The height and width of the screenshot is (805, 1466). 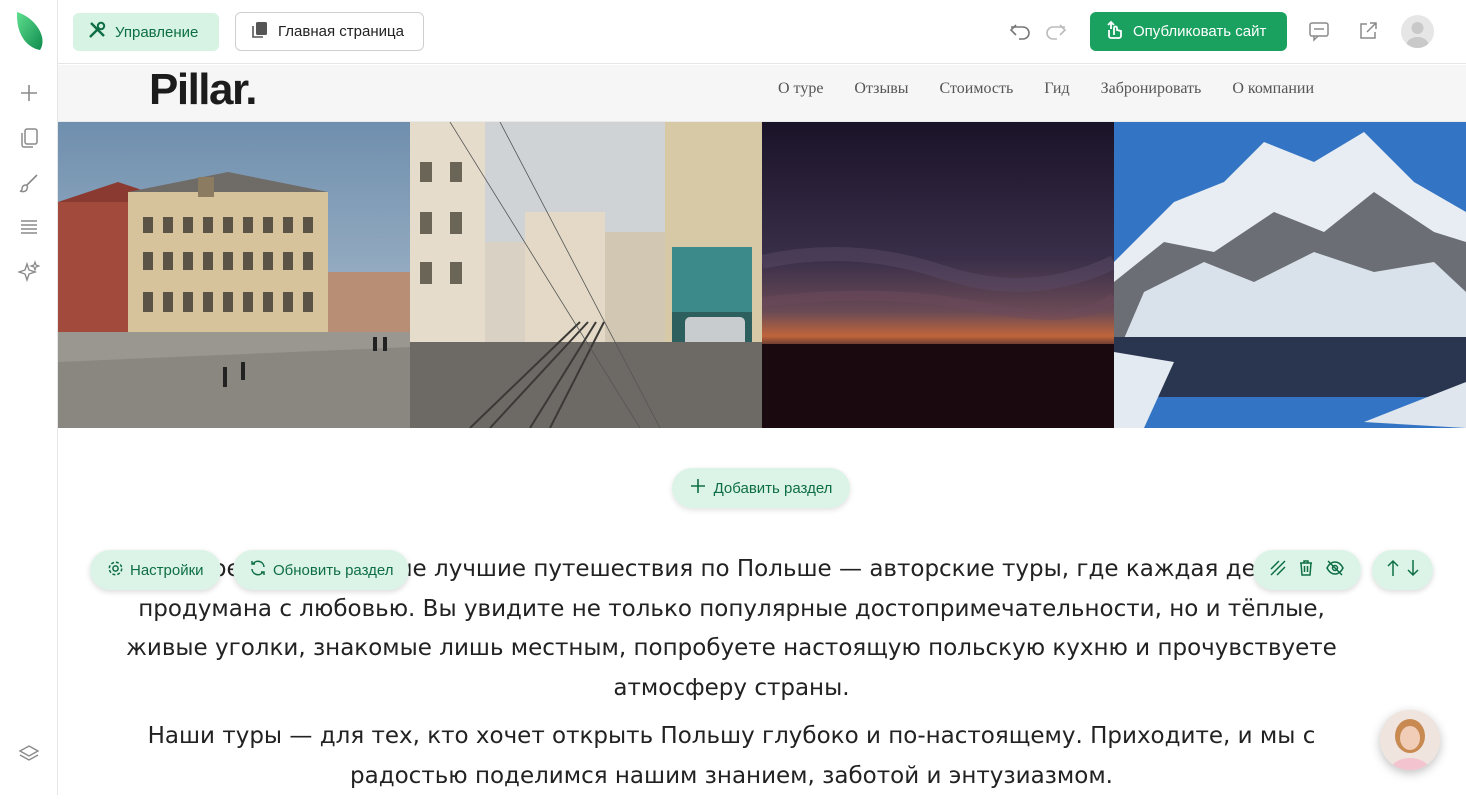 I want to click on eye-off-icon, so click(x=1335, y=570).